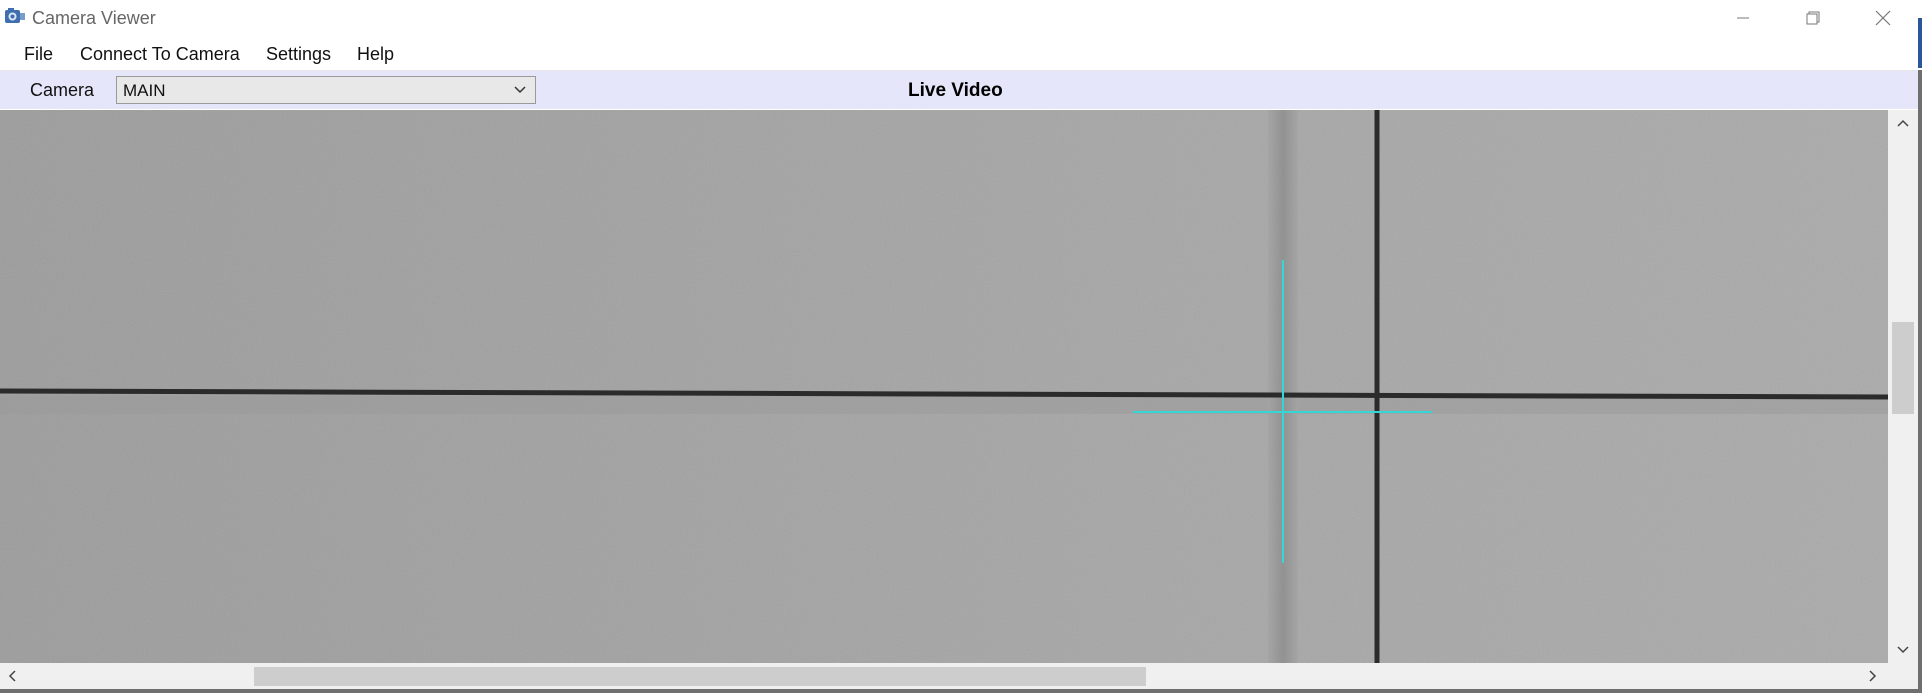 This screenshot has width=1922, height=693. What do you see at coordinates (375, 54) in the screenshot?
I see `menu-help: Help` at bounding box center [375, 54].